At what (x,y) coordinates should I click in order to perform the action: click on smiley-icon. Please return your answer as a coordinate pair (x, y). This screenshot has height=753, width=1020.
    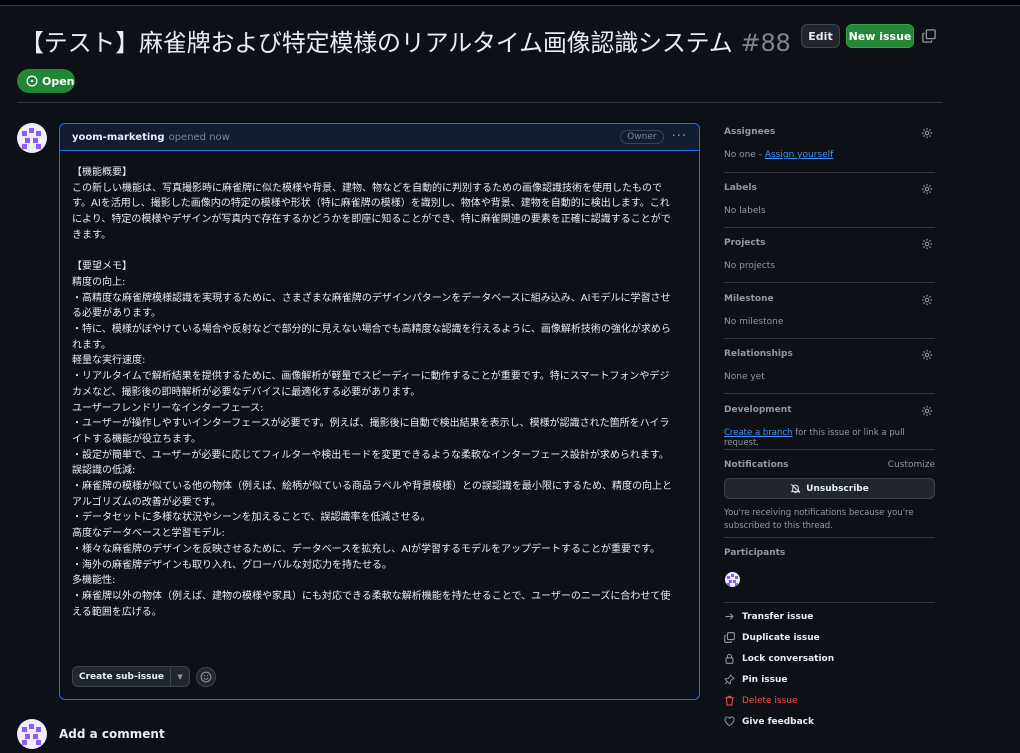
    Looking at the image, I should click on (206, 676).